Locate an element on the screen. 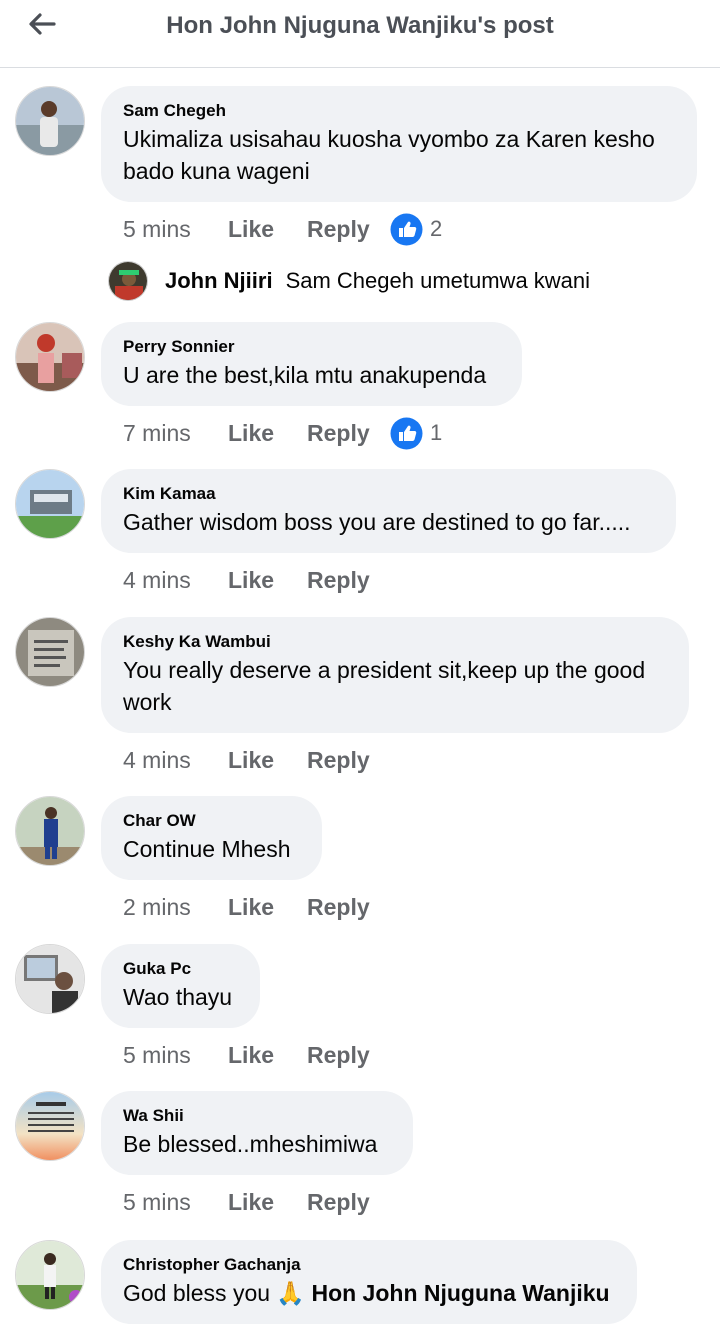 The height and width of the screenshot is (1338, 720). comment-actions: 7 mins Like Reply 1 is located at coordinates (282, 433).